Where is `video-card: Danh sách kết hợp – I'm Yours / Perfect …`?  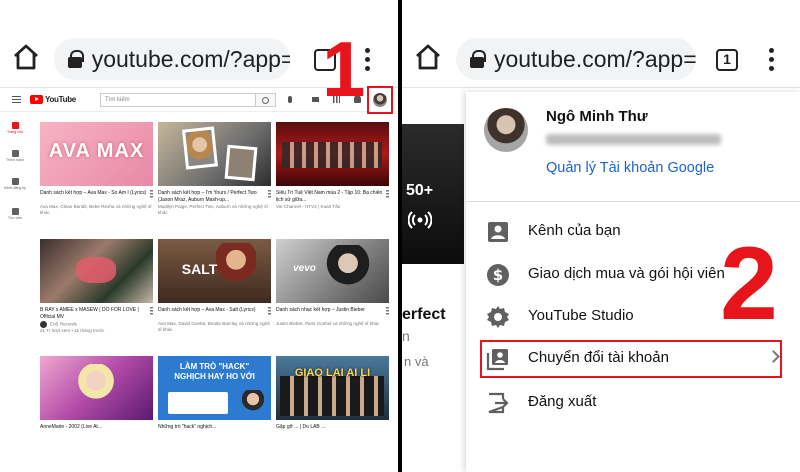
video-card: Danh sách kết hợp – I'm Yours / Perfect … is located at coordinates (214, 169).